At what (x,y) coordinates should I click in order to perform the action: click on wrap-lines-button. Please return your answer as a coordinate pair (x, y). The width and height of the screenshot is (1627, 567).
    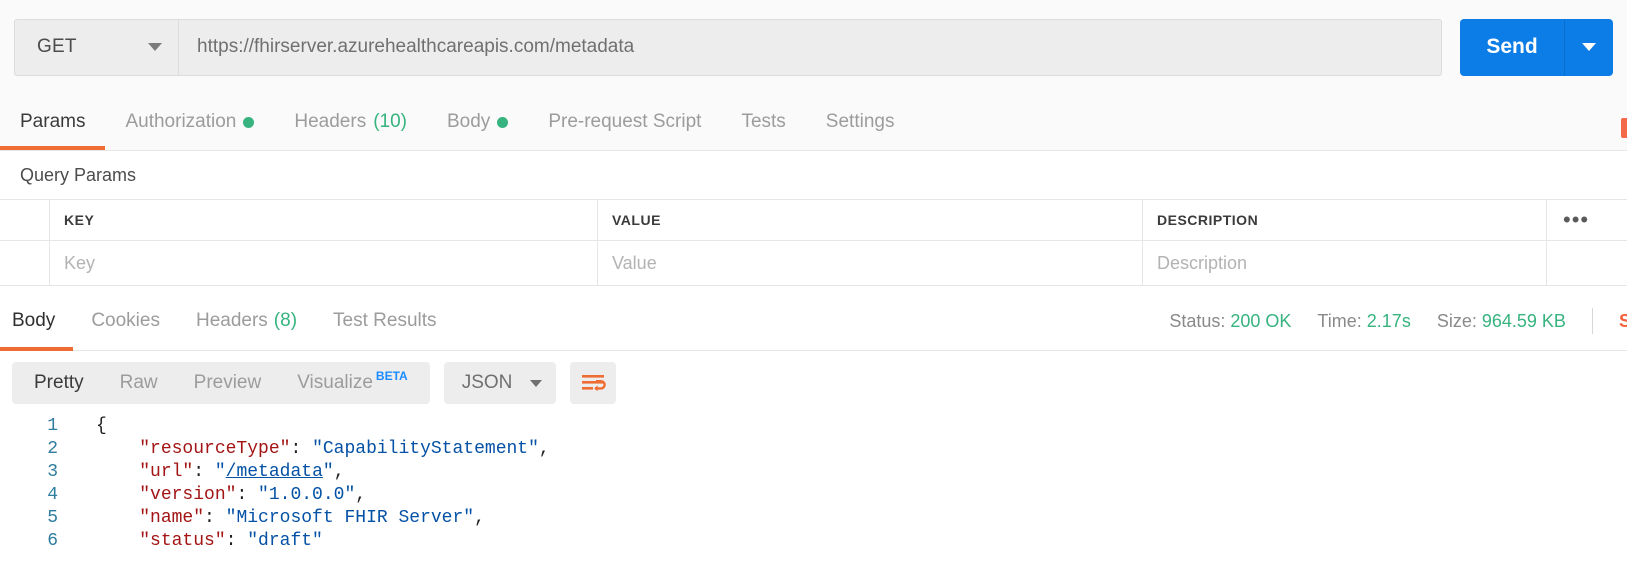
    Looking at the image, I should click on (593, 383).